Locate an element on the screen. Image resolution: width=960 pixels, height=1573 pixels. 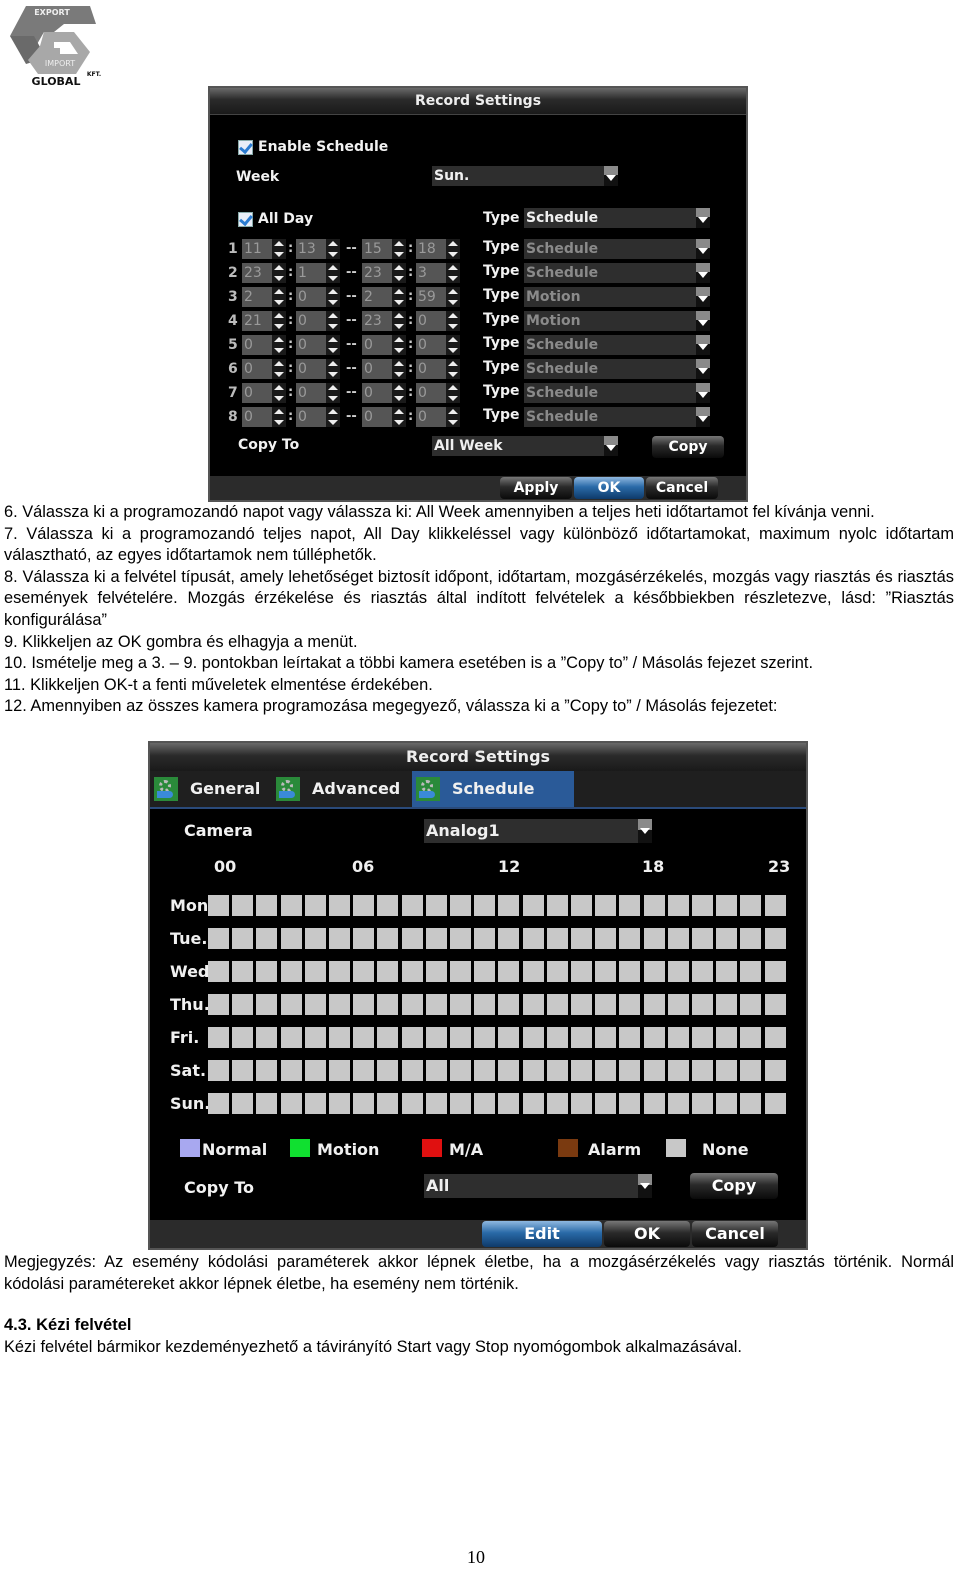
end-hour-spinner: 15 is located at coordinates (384, 249).